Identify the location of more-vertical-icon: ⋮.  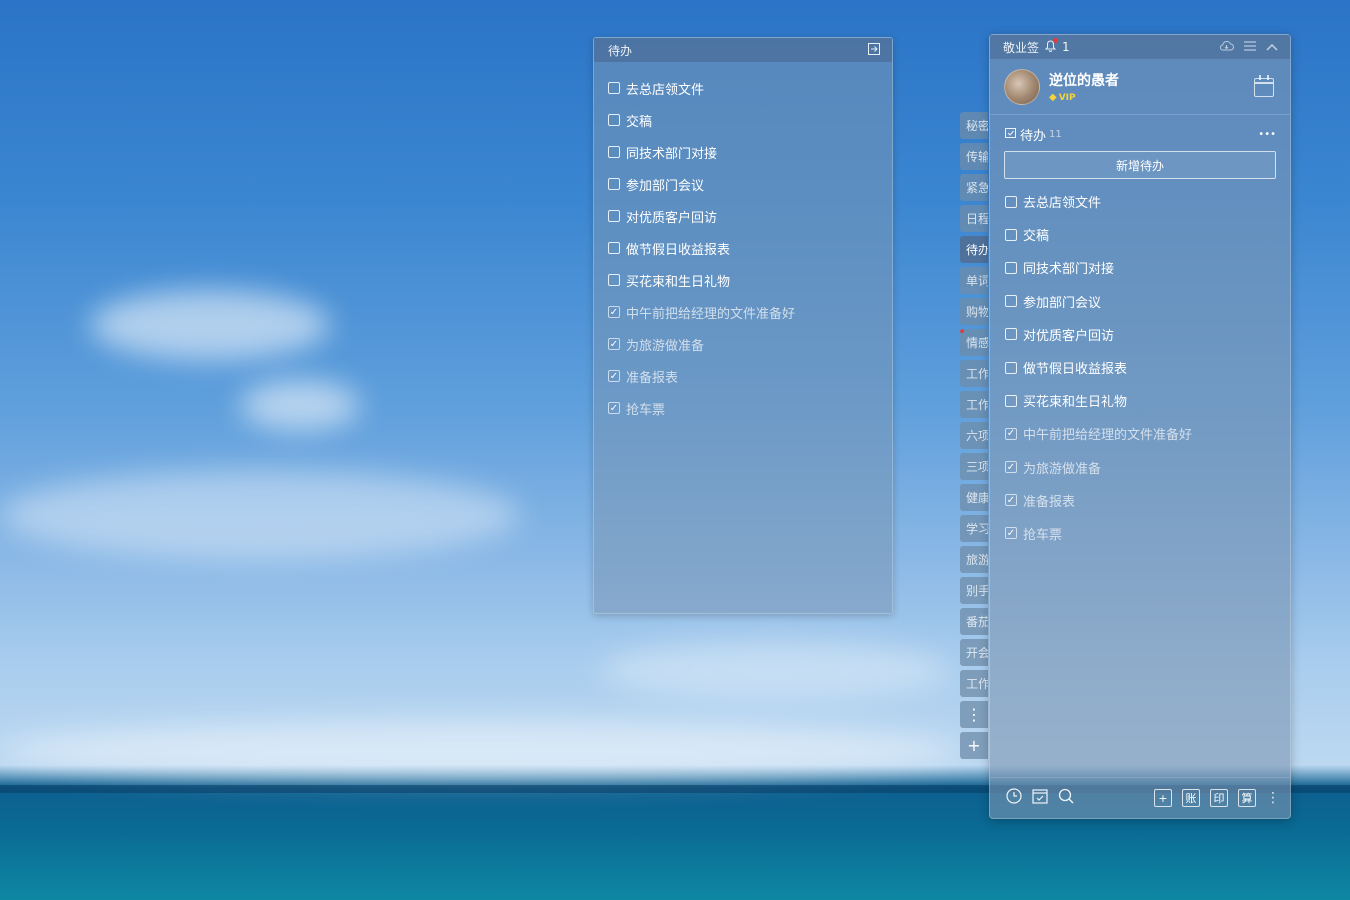
(1273, 798).